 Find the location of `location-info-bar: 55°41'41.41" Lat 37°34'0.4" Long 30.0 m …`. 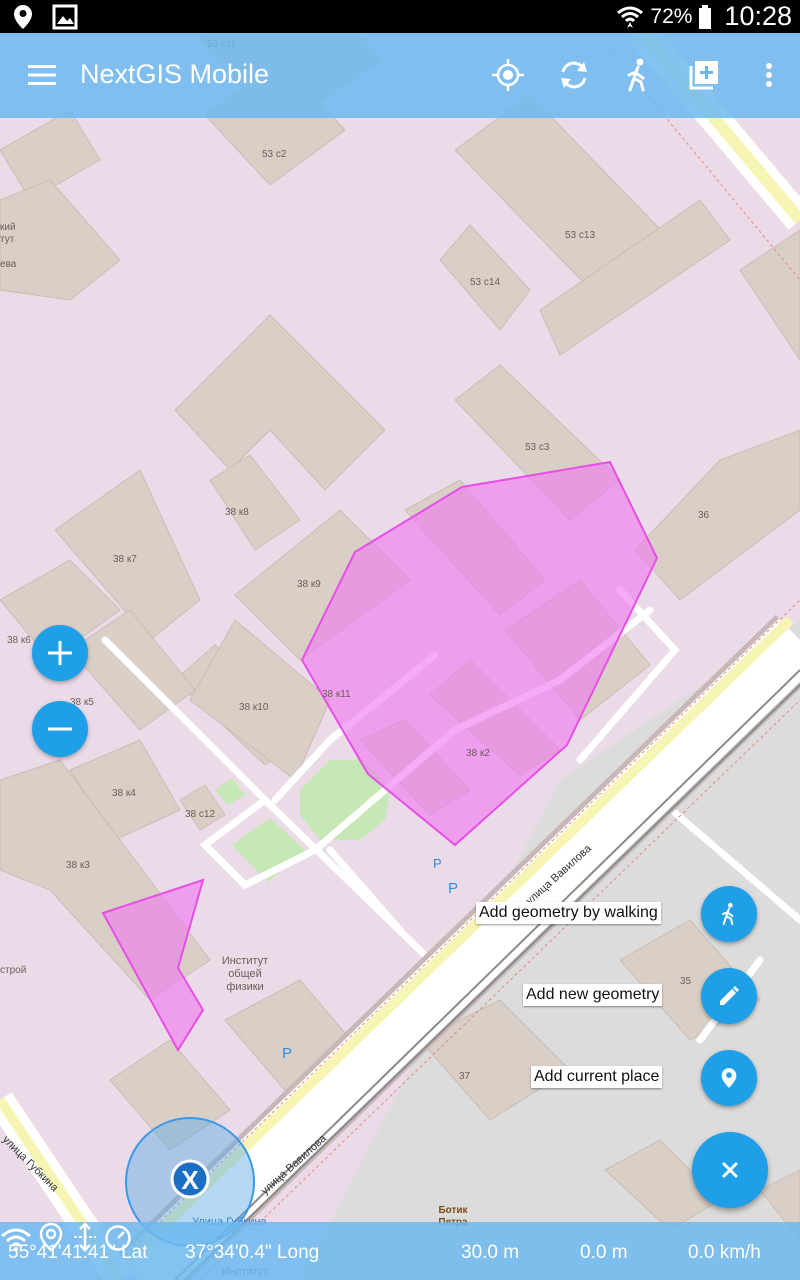

location-info-bar: 55°41'41.41" Lat 37°34'0.4" Long 30.0 m … is located at coordinates (400, 1251).